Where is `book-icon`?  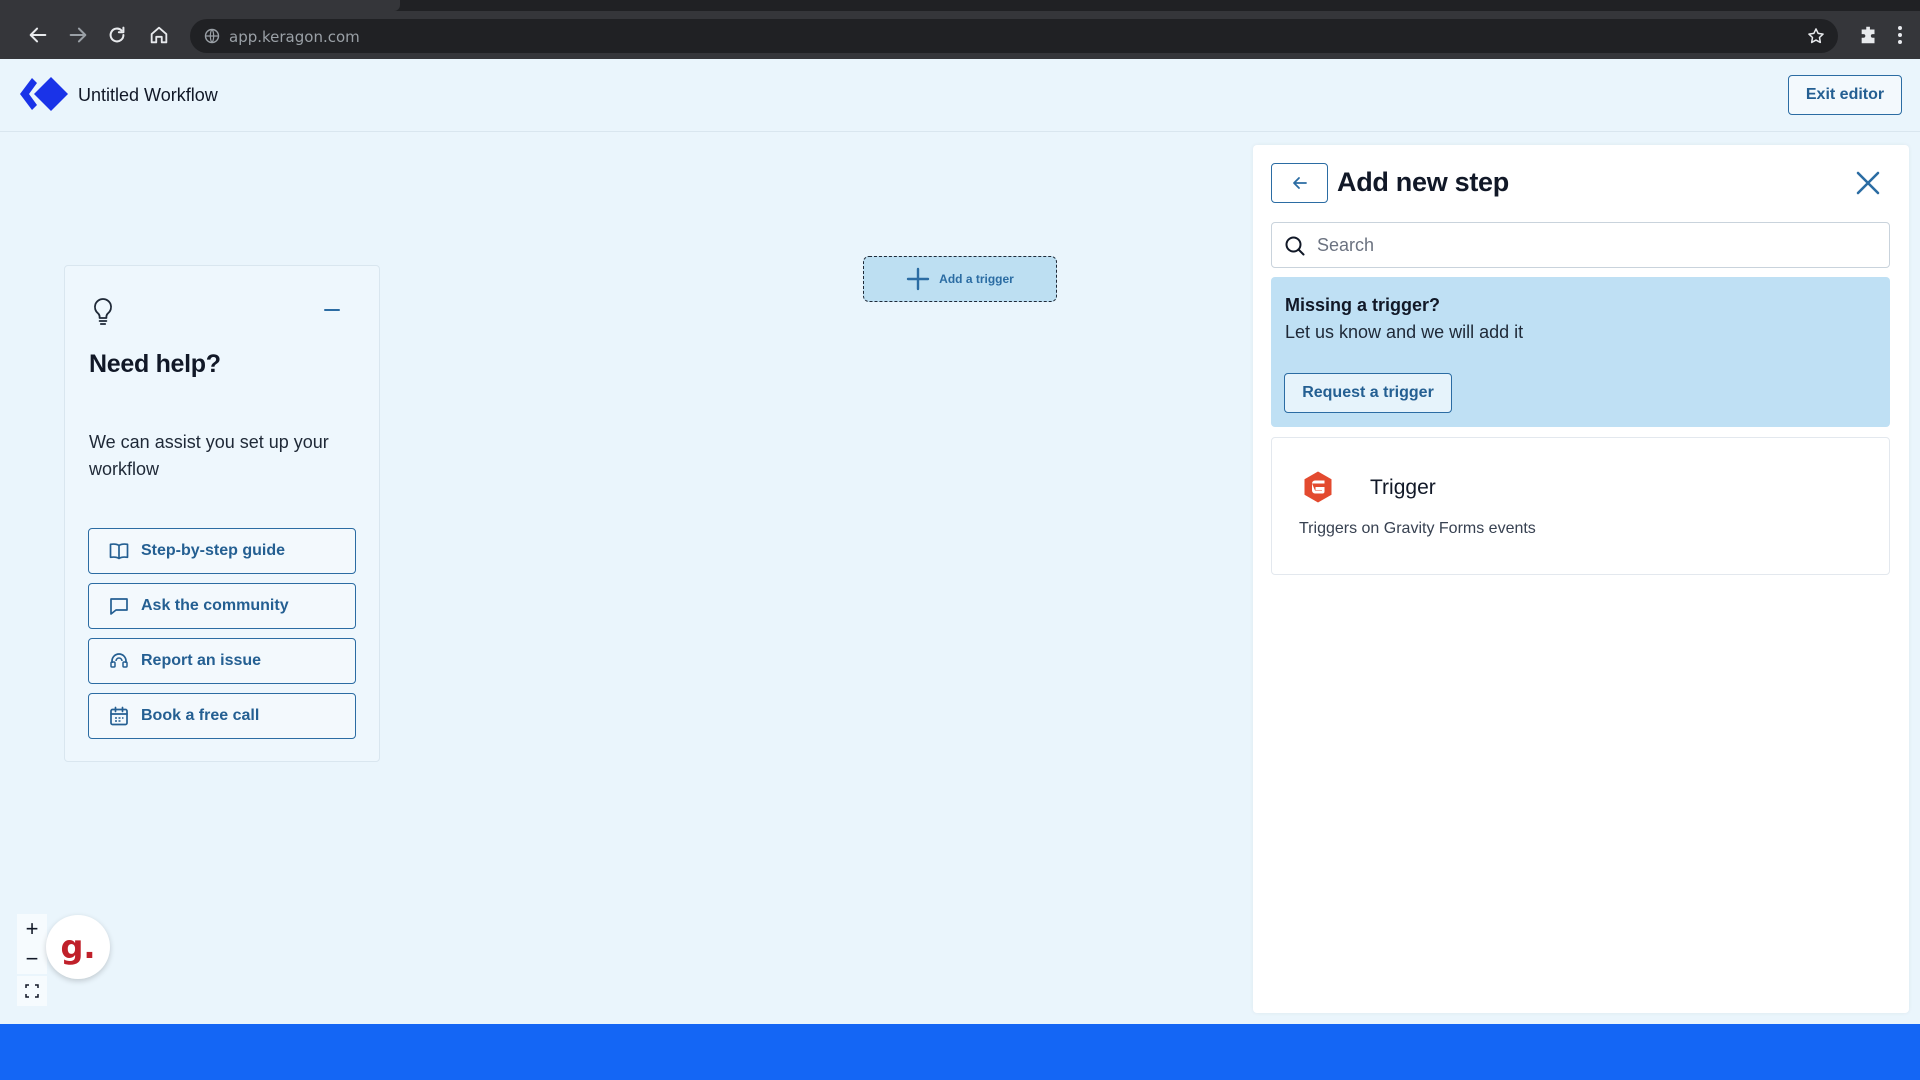
book-icon is located at coordinates (119, 551).